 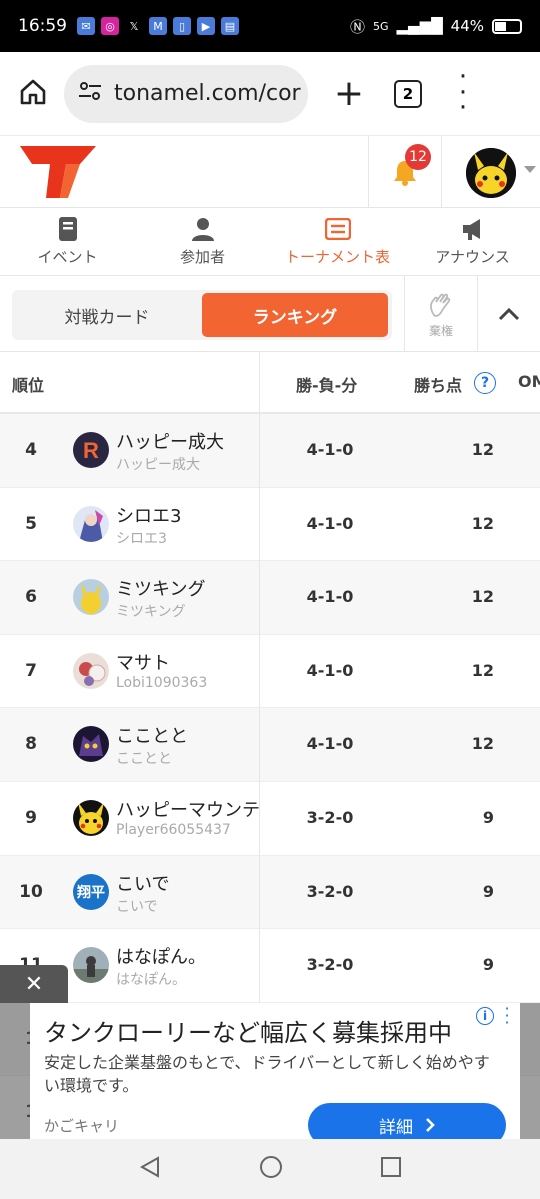 What do you see at coordinates (419, 26) in the screenshot?
I see `signal-icon: ▂▄▆█` at bounding box center [419, 26].